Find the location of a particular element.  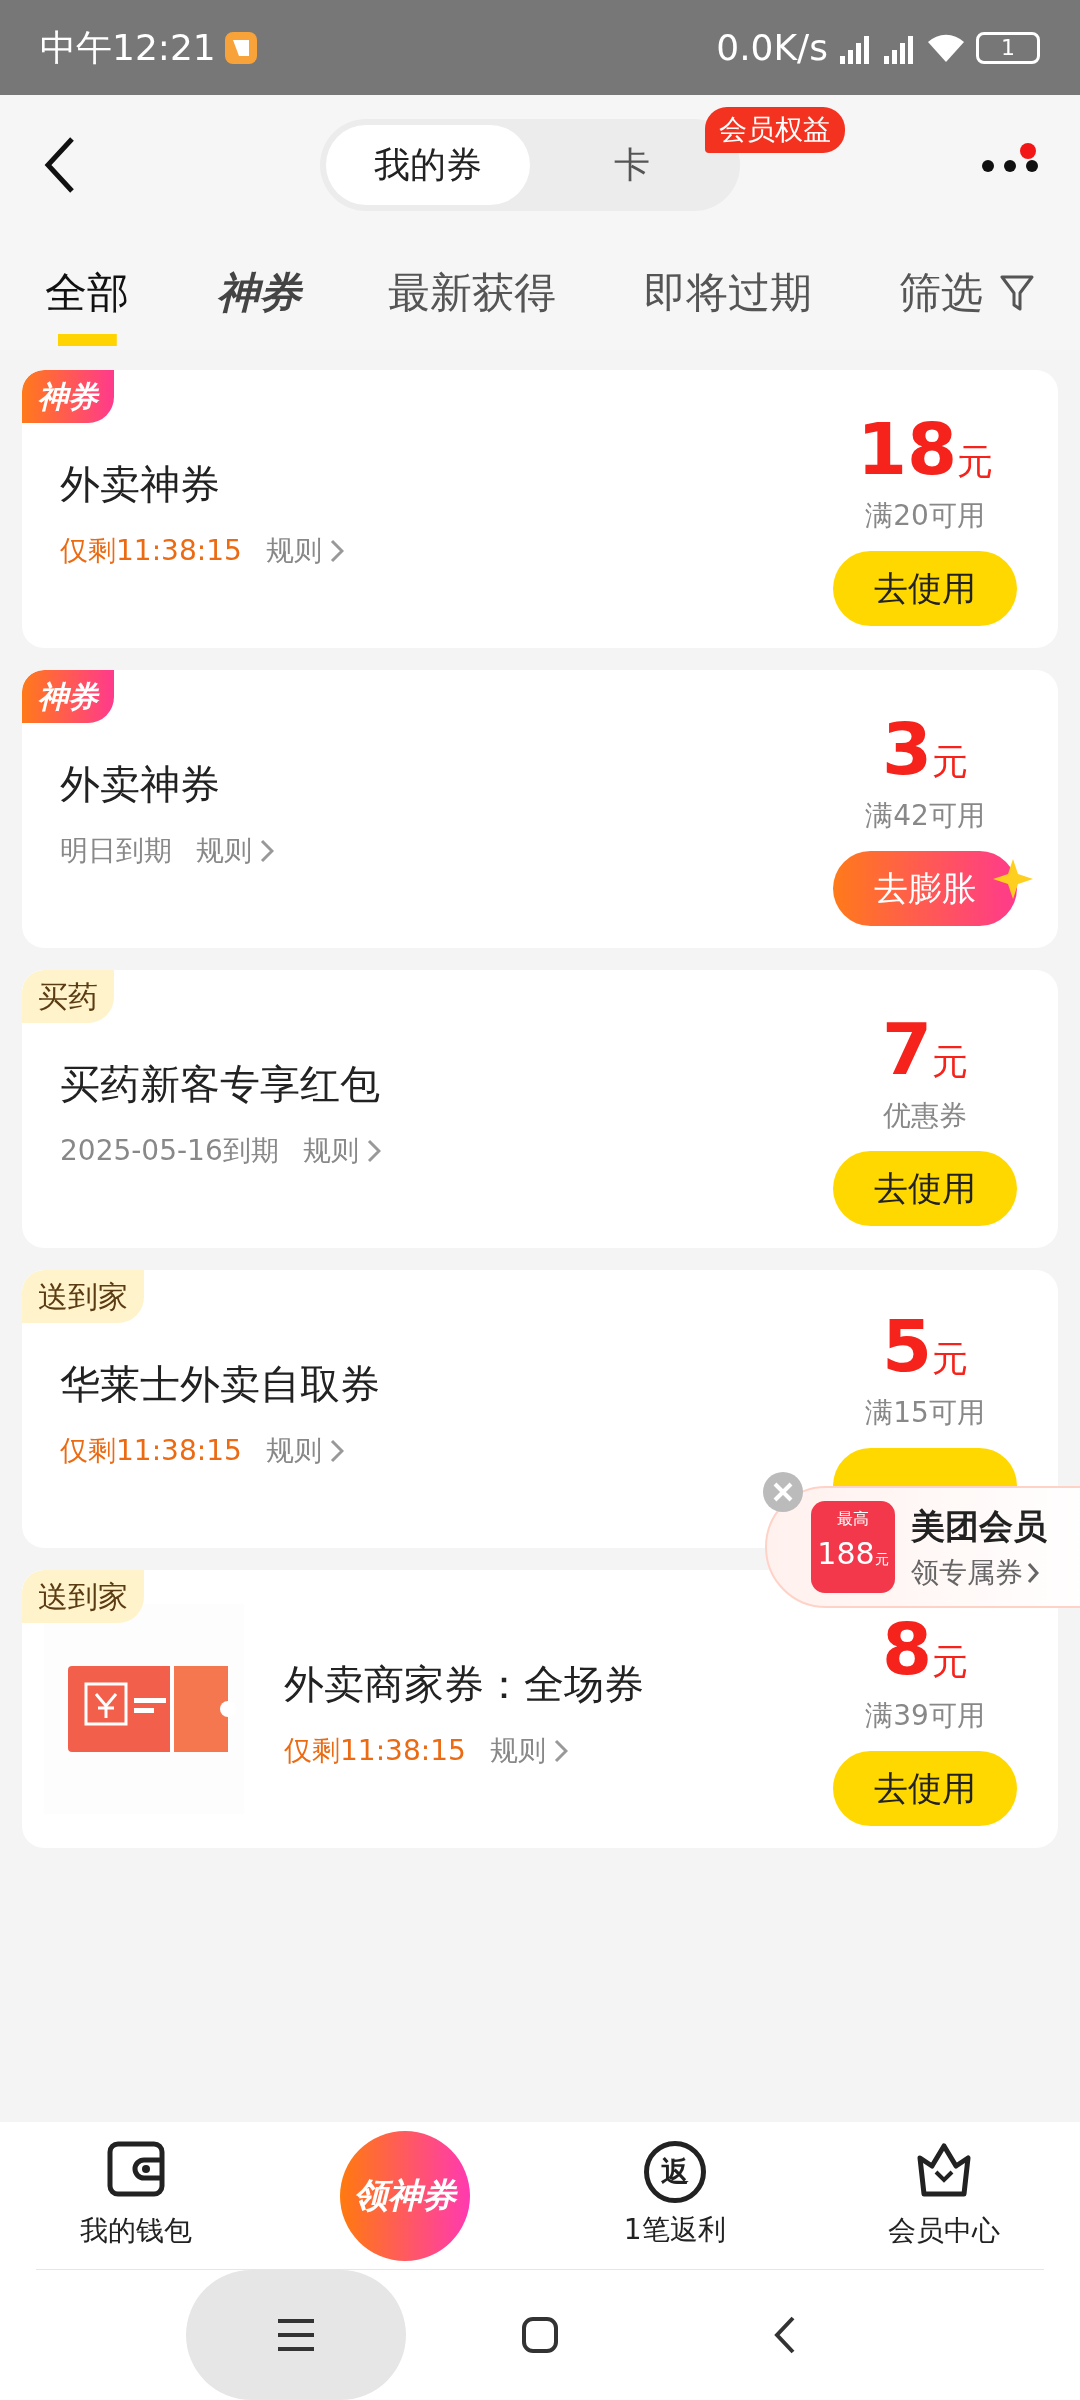

segment-tab: 我的券 is located at coordinates (428, 165).